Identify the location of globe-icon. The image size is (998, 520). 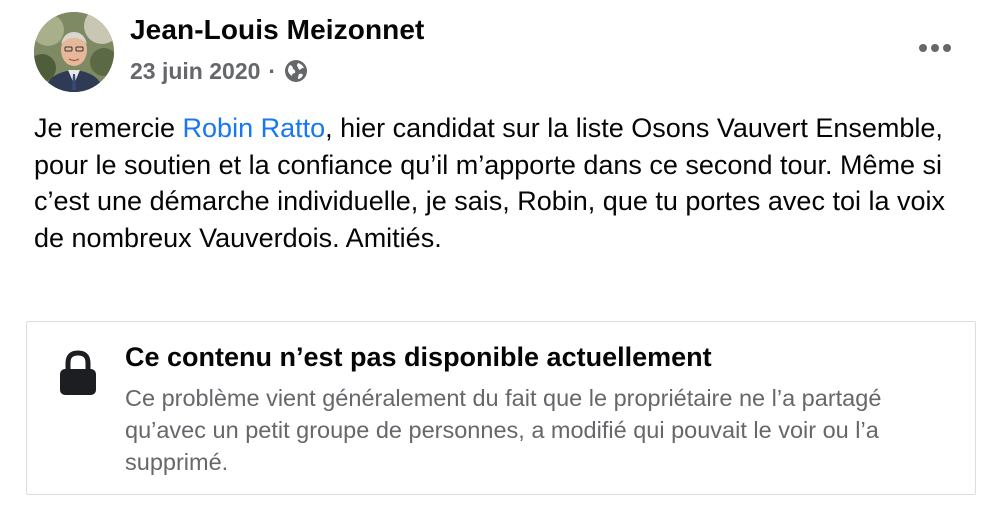
(296, 71).